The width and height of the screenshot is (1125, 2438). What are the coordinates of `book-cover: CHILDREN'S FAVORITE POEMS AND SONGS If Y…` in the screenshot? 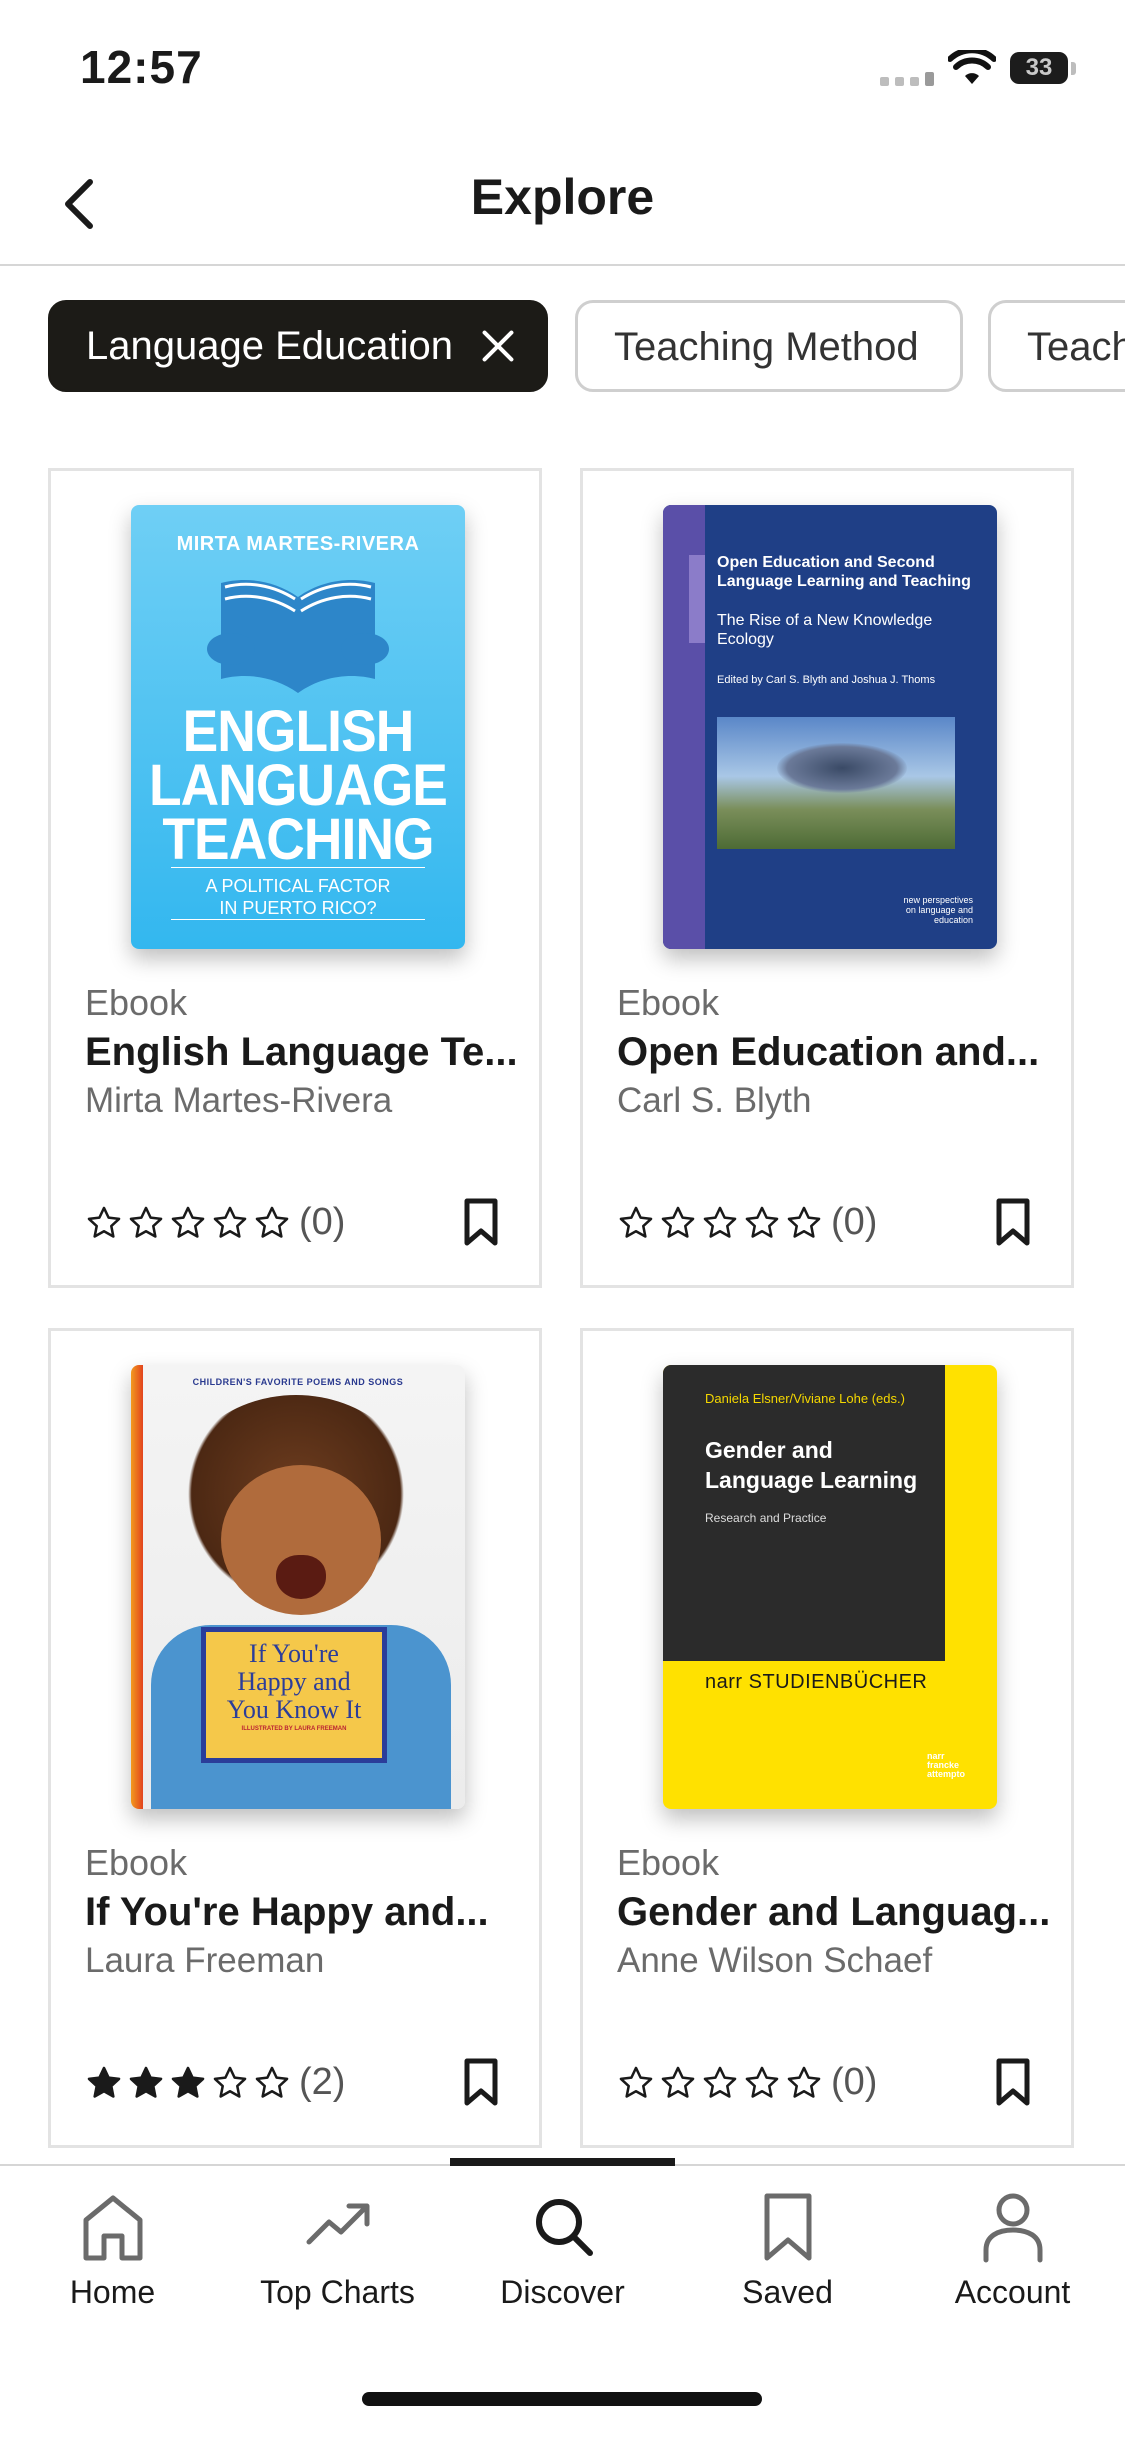 It's located at (298, 1587).